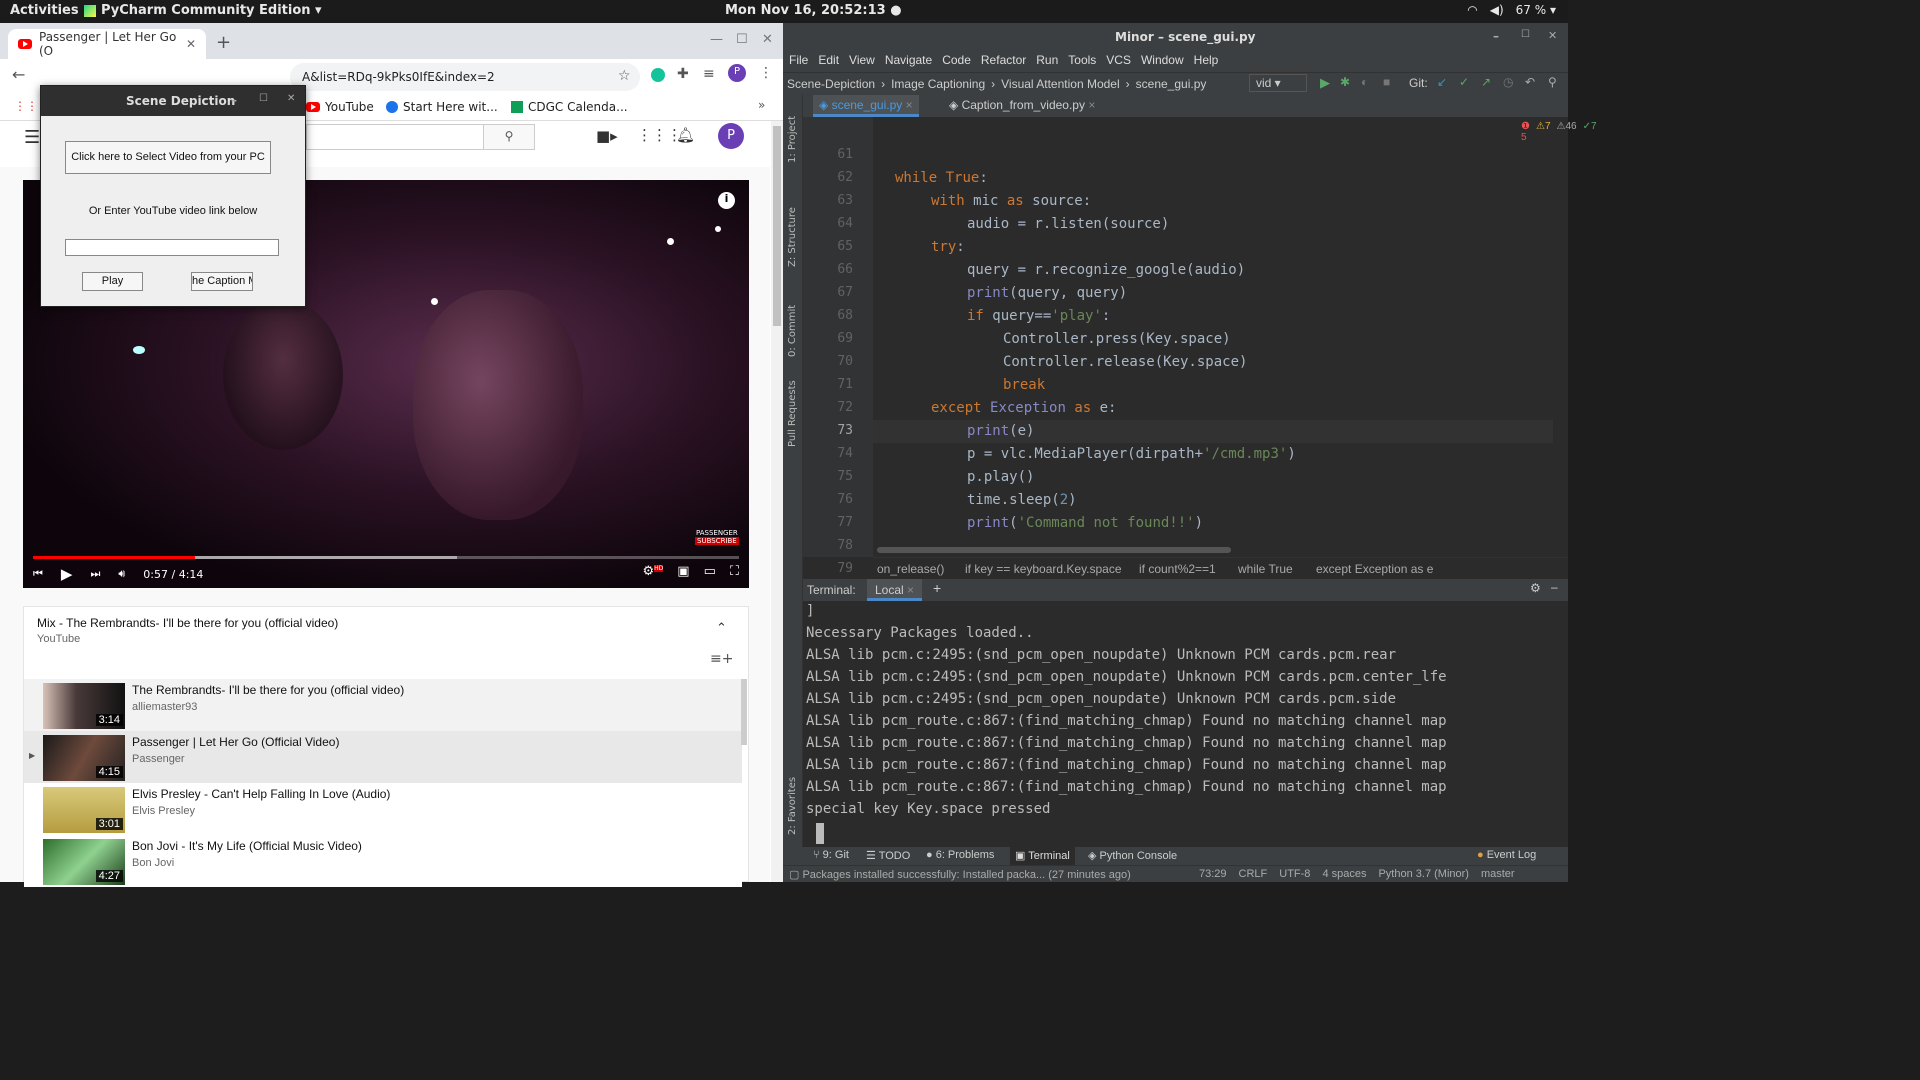  What do you see at coordinates (1506, 855) in the screenshot?
I see `event-log-button: ● Event Log` at bounding box center [1506, 855].